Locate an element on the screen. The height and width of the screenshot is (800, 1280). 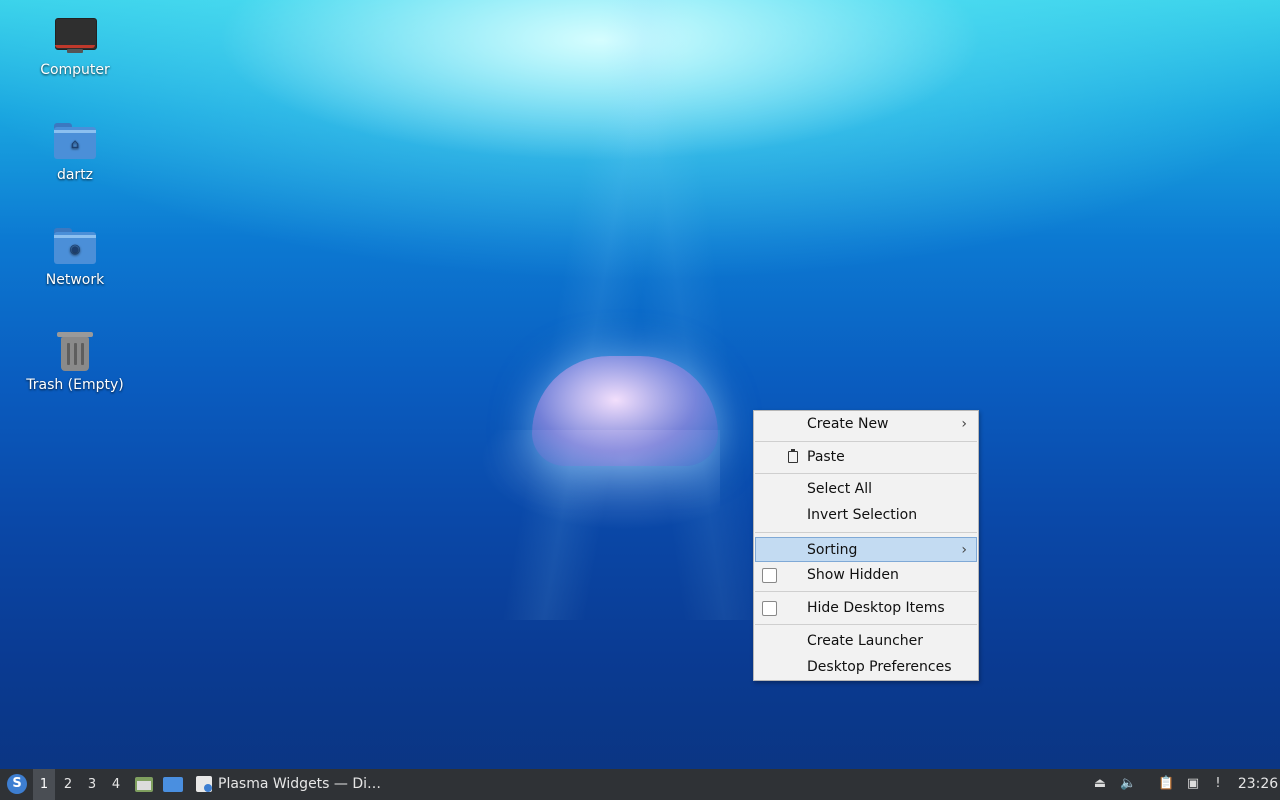
menu-item-show-hidden: Show Hidden is located at coordinates (866, 575).